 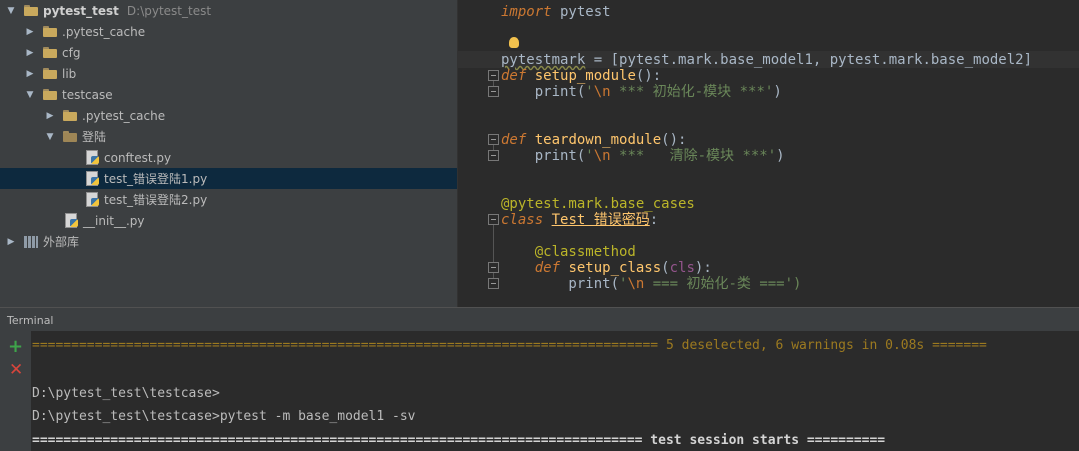 I want to click on close-icon: ✕, so click(x=16, y=370).